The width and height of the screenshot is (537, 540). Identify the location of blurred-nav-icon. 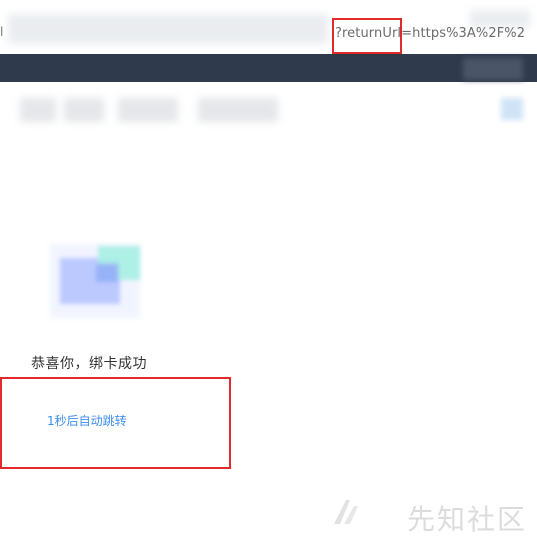
(512, 109).